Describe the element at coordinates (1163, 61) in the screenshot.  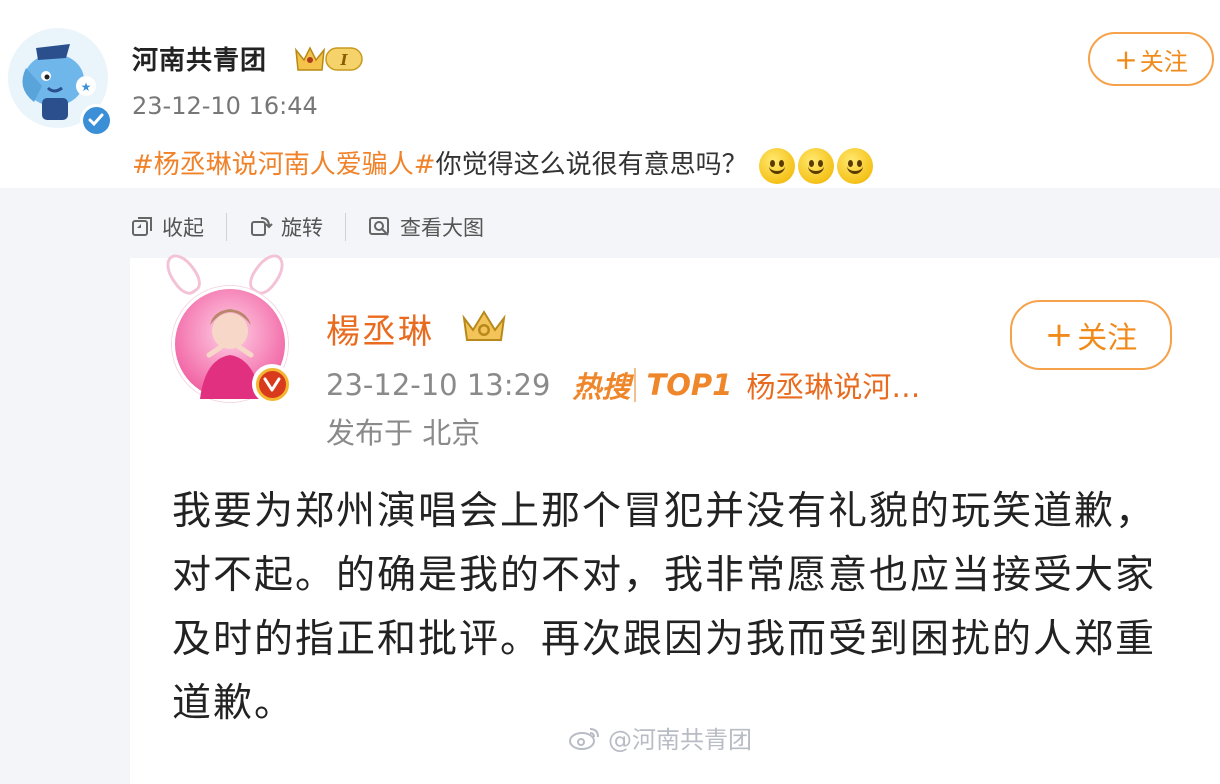
I see `follow-label: 关注` at that location.